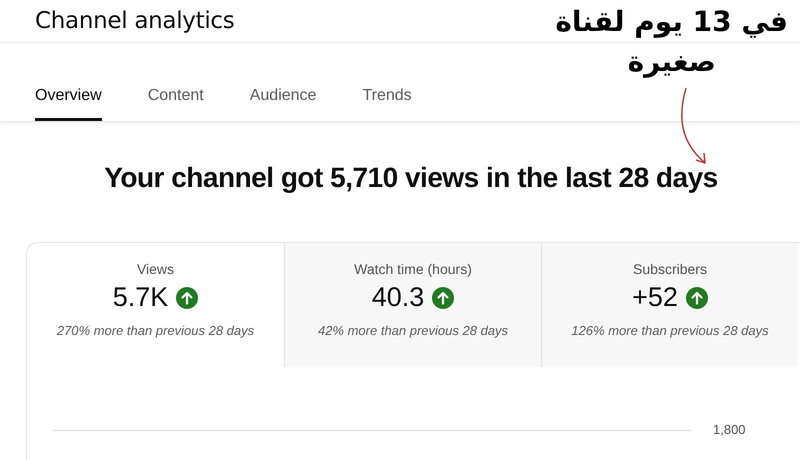 Image resolution: width=800 pixels, height=460 pixels. What do you see at coordinates (413, 269) in the screenshot?
I see `metric-label: Watch time (hours)` at bounding box center [413, 269].